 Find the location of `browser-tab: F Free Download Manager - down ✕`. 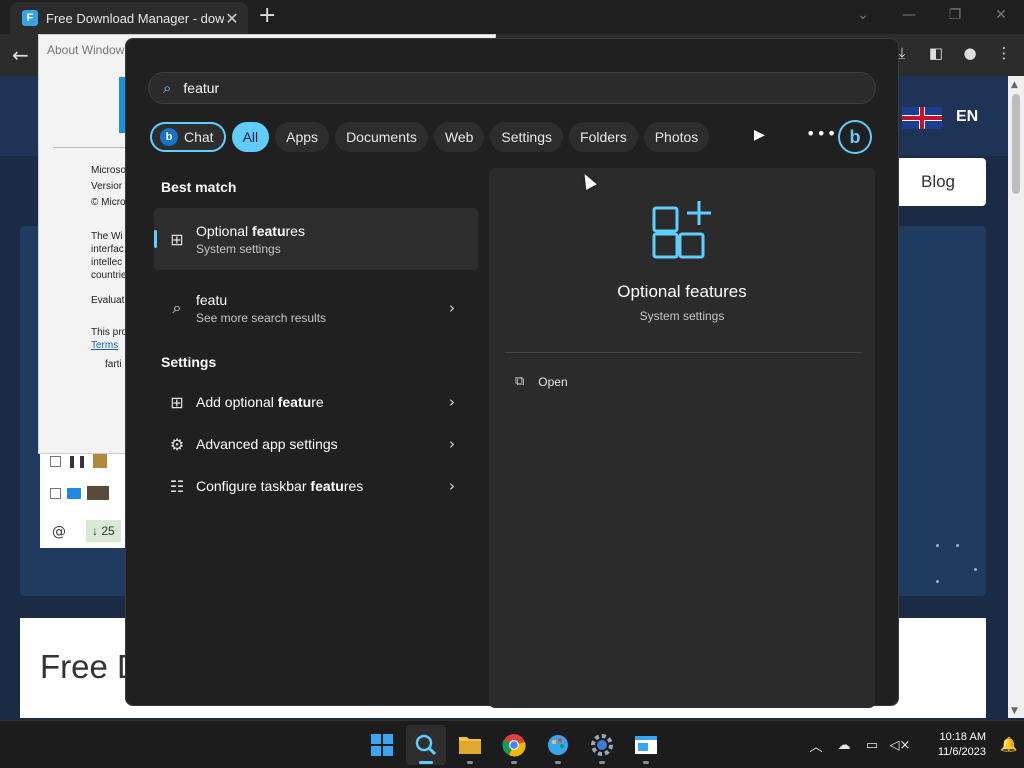

browser-tab: F Free Download Manager - down ✕ is located at coordinates (129, 18).